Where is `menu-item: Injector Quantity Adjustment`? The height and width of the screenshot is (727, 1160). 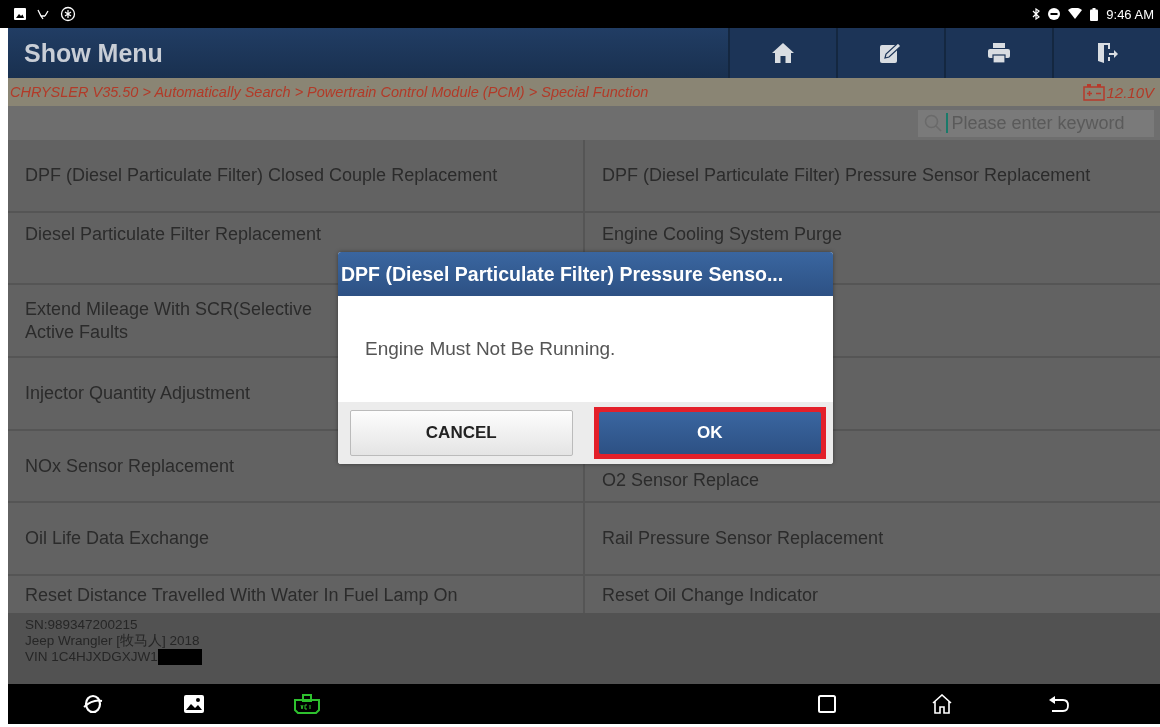 menu-item: Injector Quantity Adjustment is located at coordinates (138, 393).